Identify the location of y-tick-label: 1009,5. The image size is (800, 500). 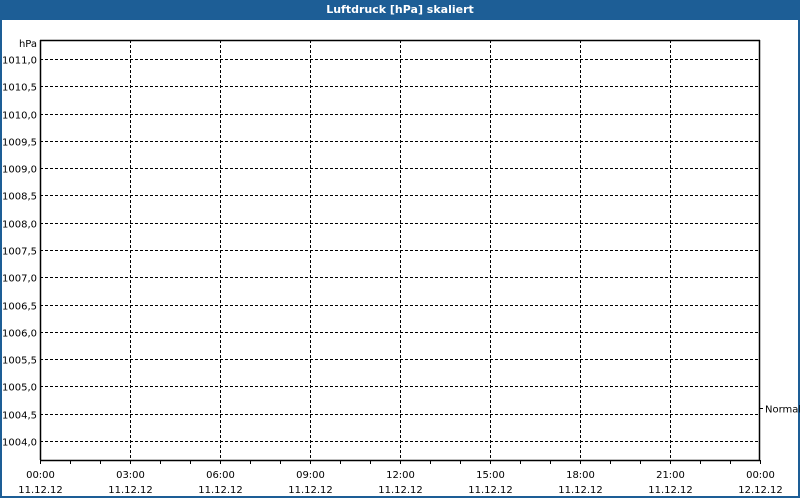
(19, 143).